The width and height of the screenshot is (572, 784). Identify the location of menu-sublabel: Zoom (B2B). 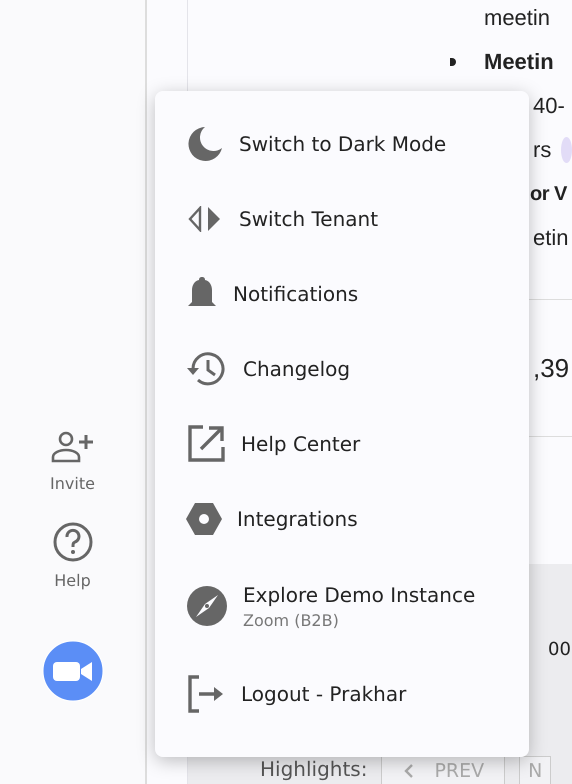
(291, 620).